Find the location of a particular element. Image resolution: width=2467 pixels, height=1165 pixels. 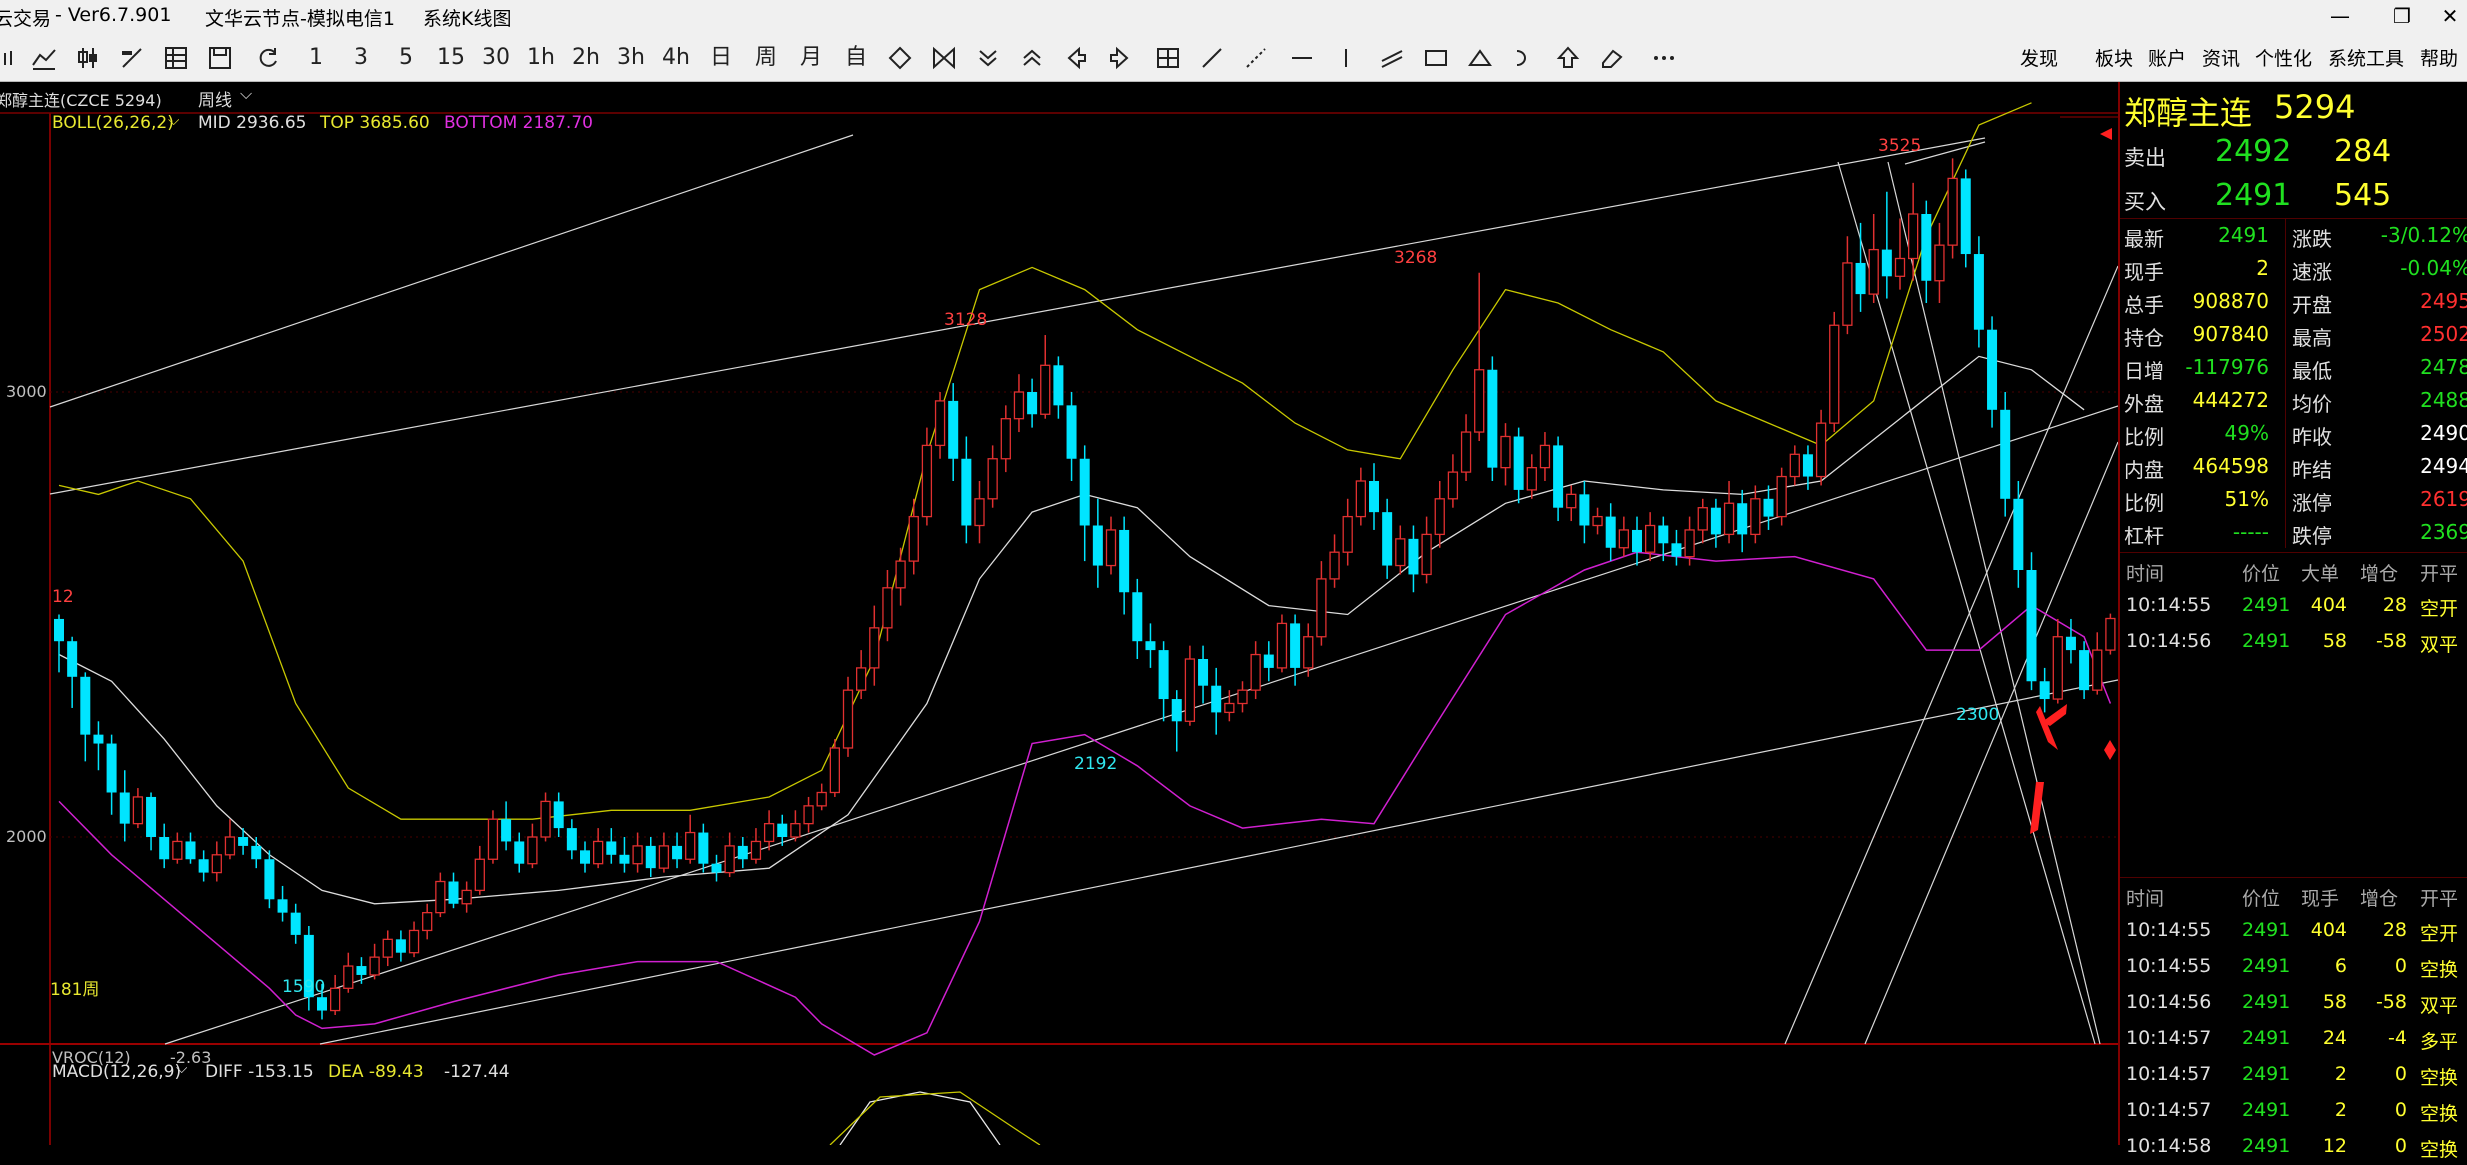

period-month: 月 is located at coordinates (811, 58).